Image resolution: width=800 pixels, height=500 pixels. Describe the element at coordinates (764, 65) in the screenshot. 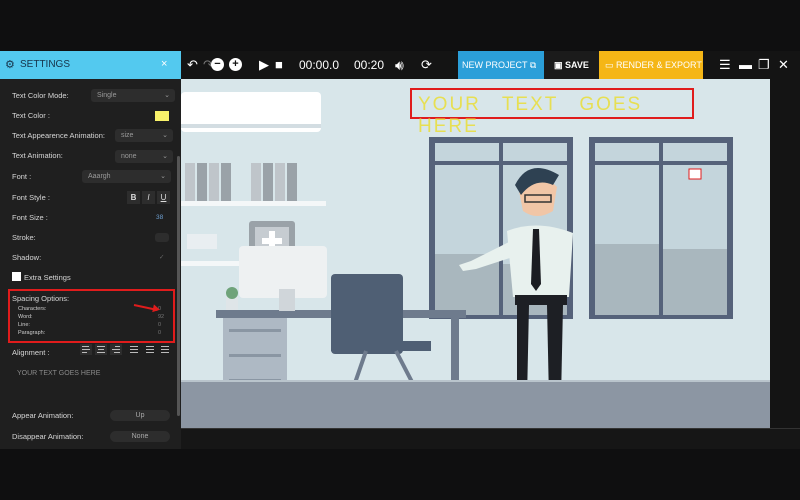

I see `restore-icon: ❐` at that location.